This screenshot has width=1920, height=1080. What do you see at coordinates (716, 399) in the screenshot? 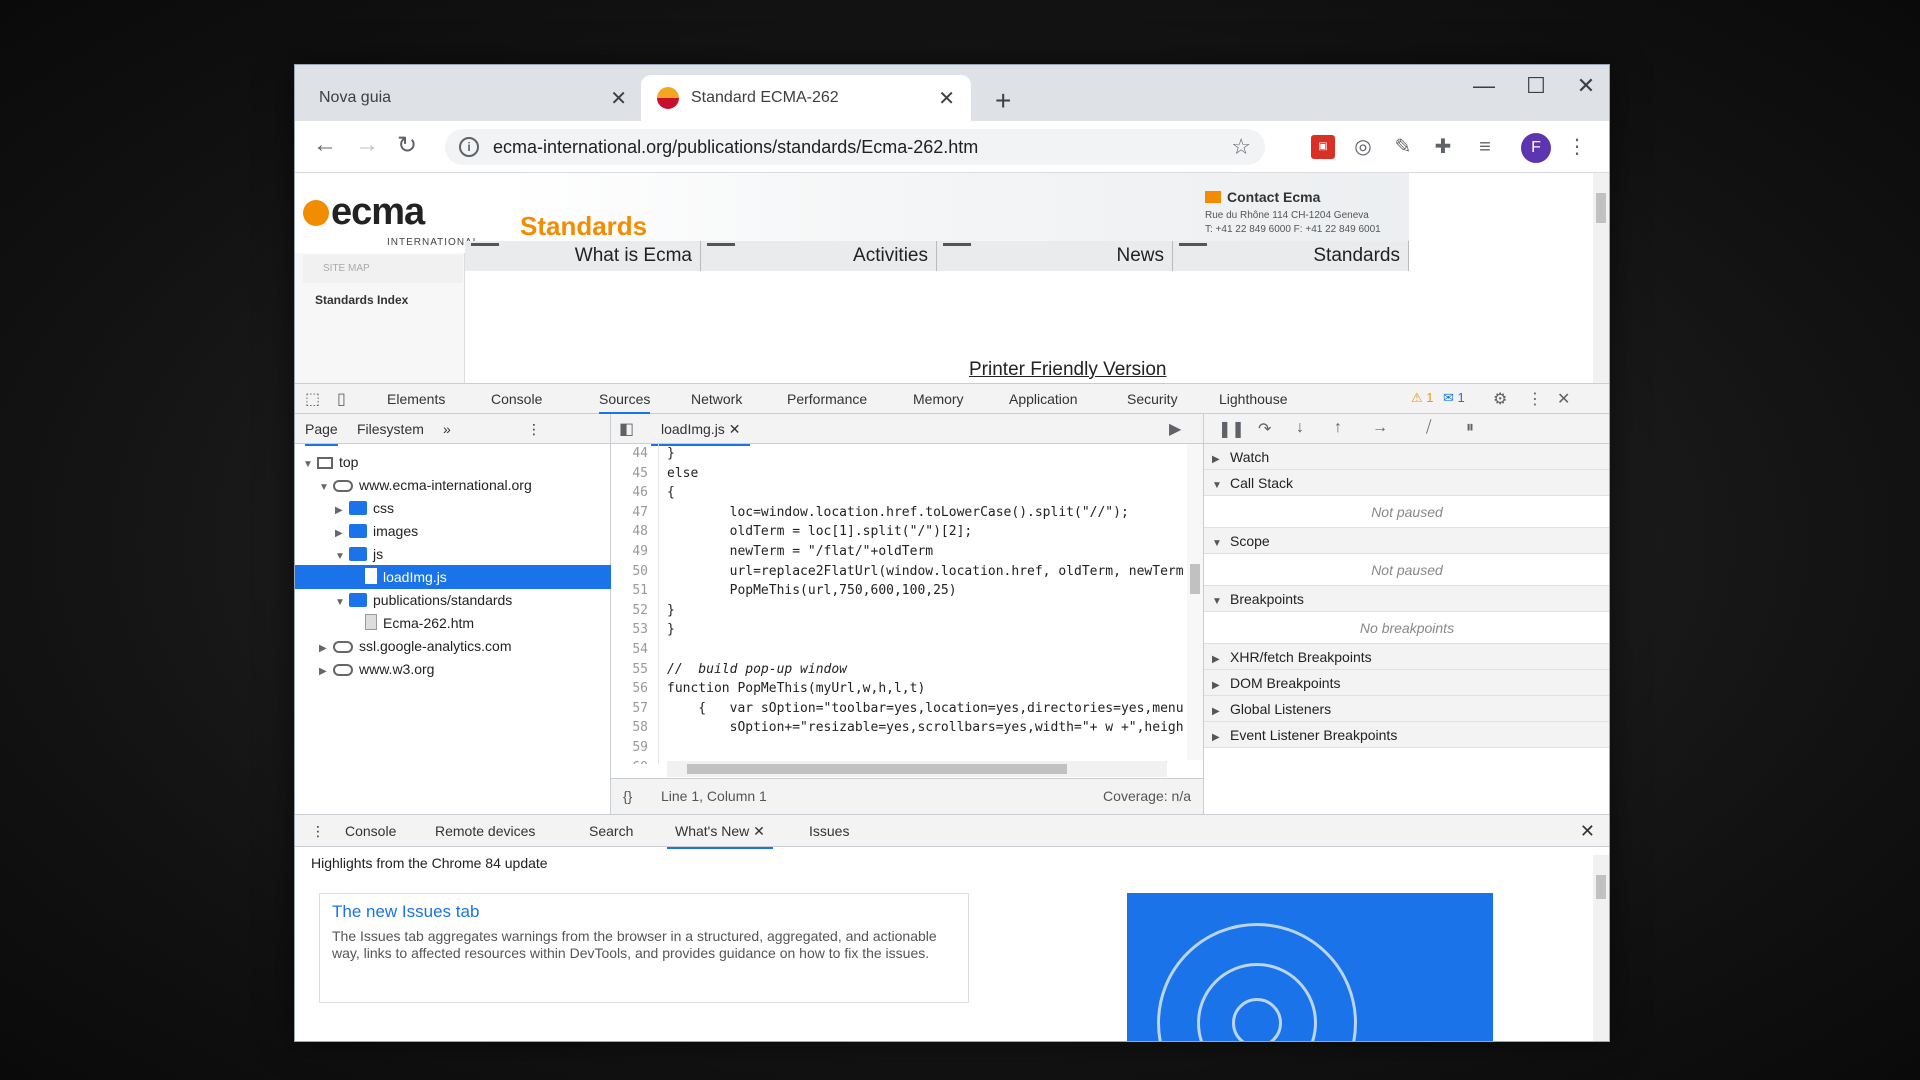
I see `tab-network: Network` at bounding box center [716, 399].